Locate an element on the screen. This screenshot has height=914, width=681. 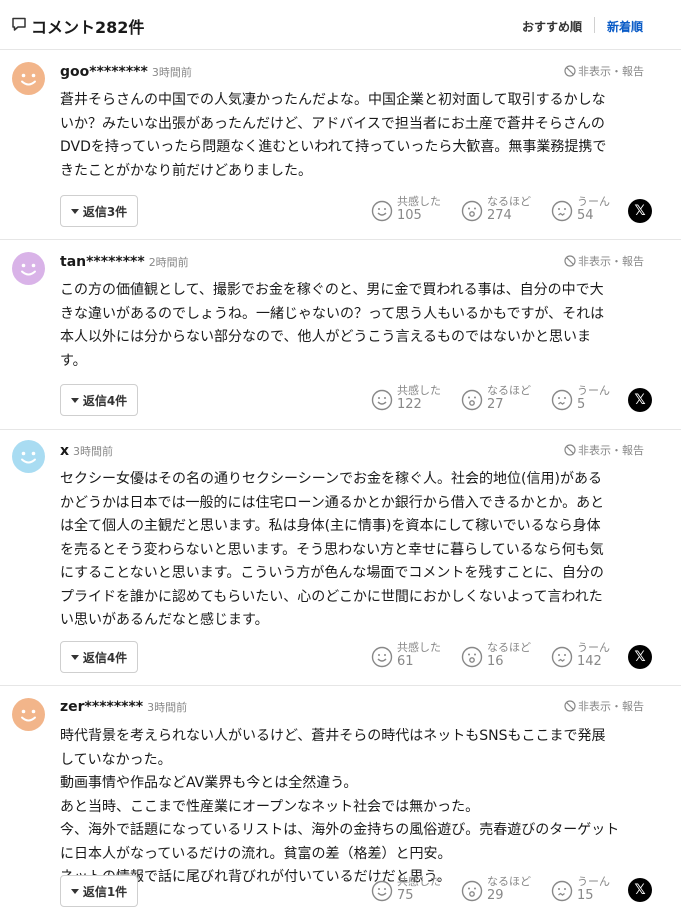
insight-reaction-button: なるほど 27 is located at coordinates (496, 398).